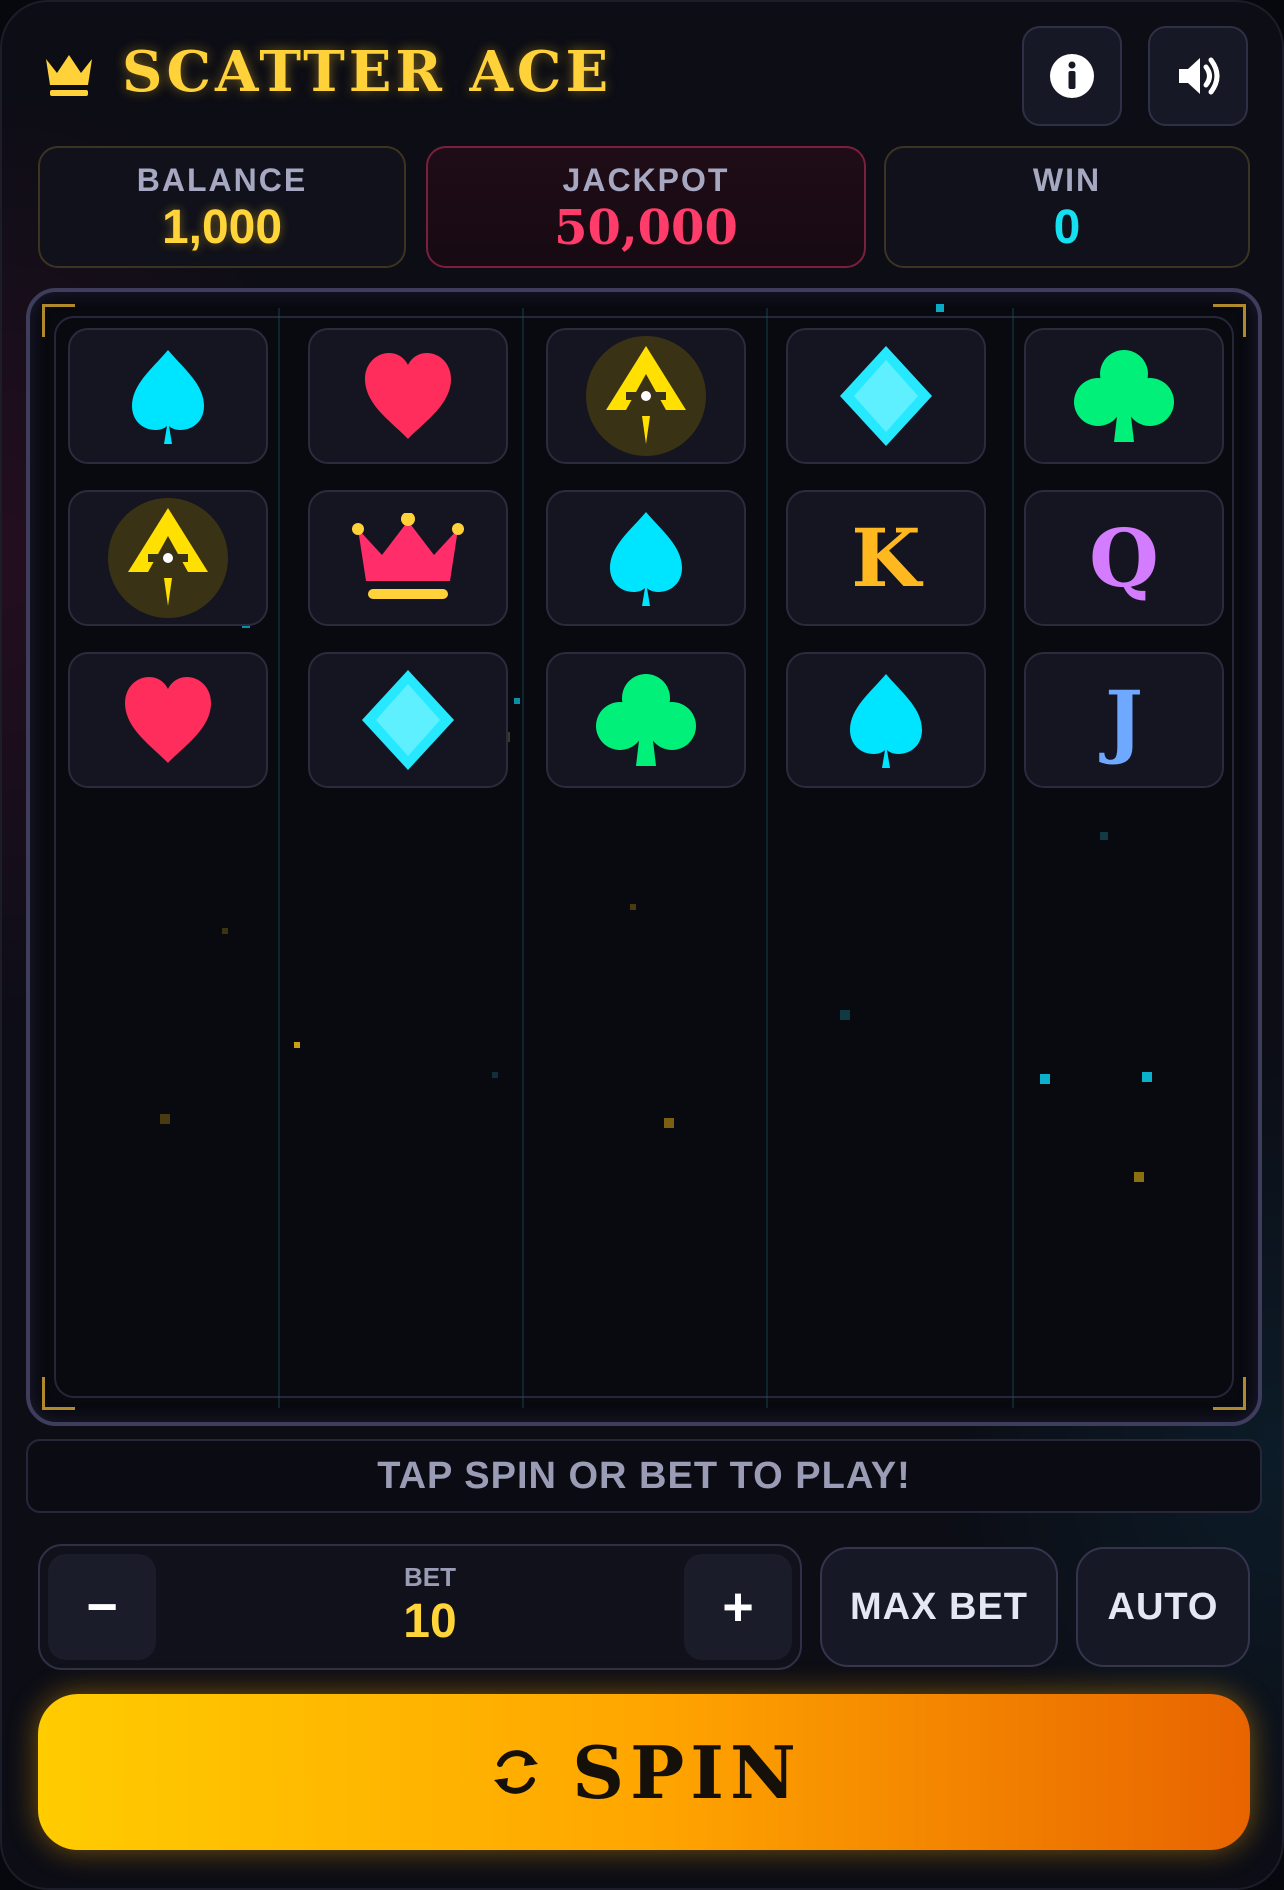 The height and width of the screenshot is (1890, 1284). Describe the element at coordinates (420, 1607) in the screenshot. I see `bet-control: − BET 10 +` at that location.